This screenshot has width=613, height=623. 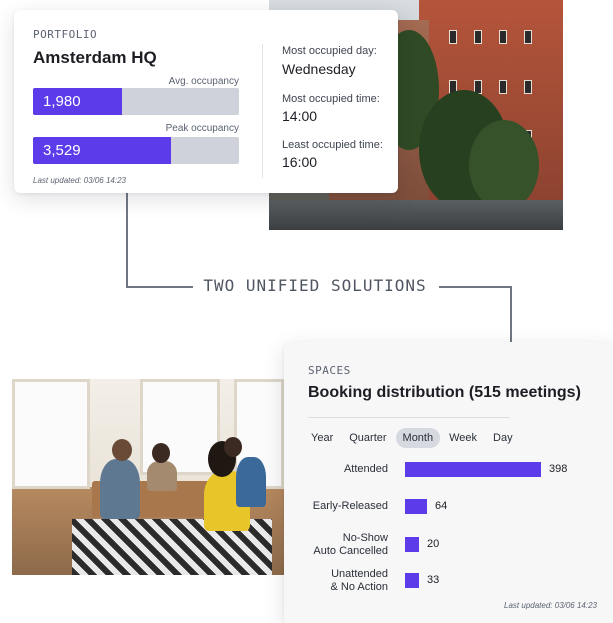 I want to click on stat-value-most-occupied-day: Wednesday, so click(x=319, y=69).